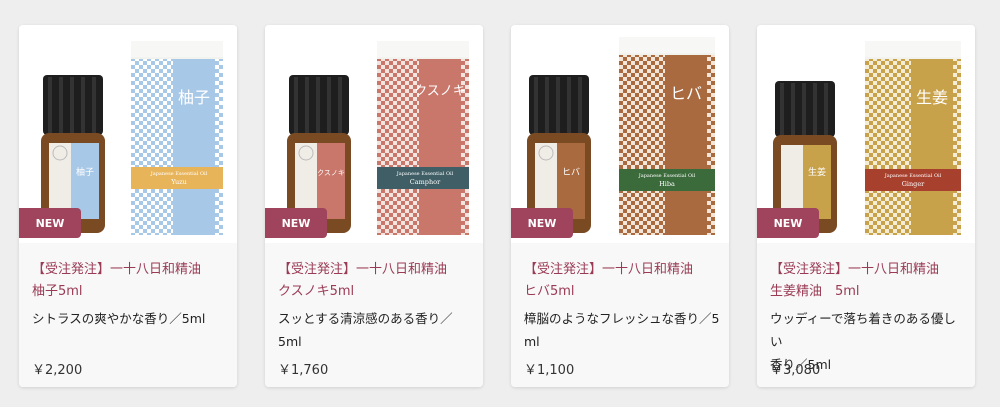 Image resolution: width=1000 pixels, height=407 pixels. What do you see at coordinates (549, 291) in the screenshot?
I see `product-title-line2: ヒバ5ml` at bounding box center [549, 291].